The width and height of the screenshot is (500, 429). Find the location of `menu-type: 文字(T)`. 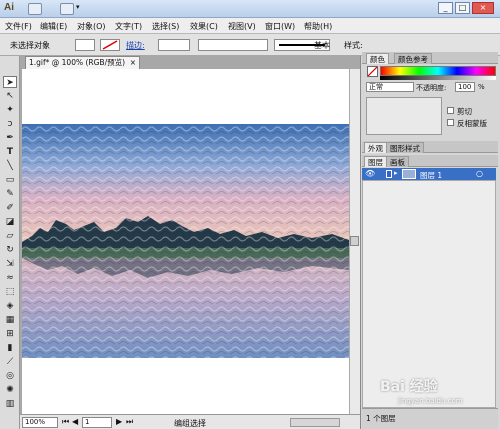

menu-type: 文字(T) is located at coordinates (128, 26).